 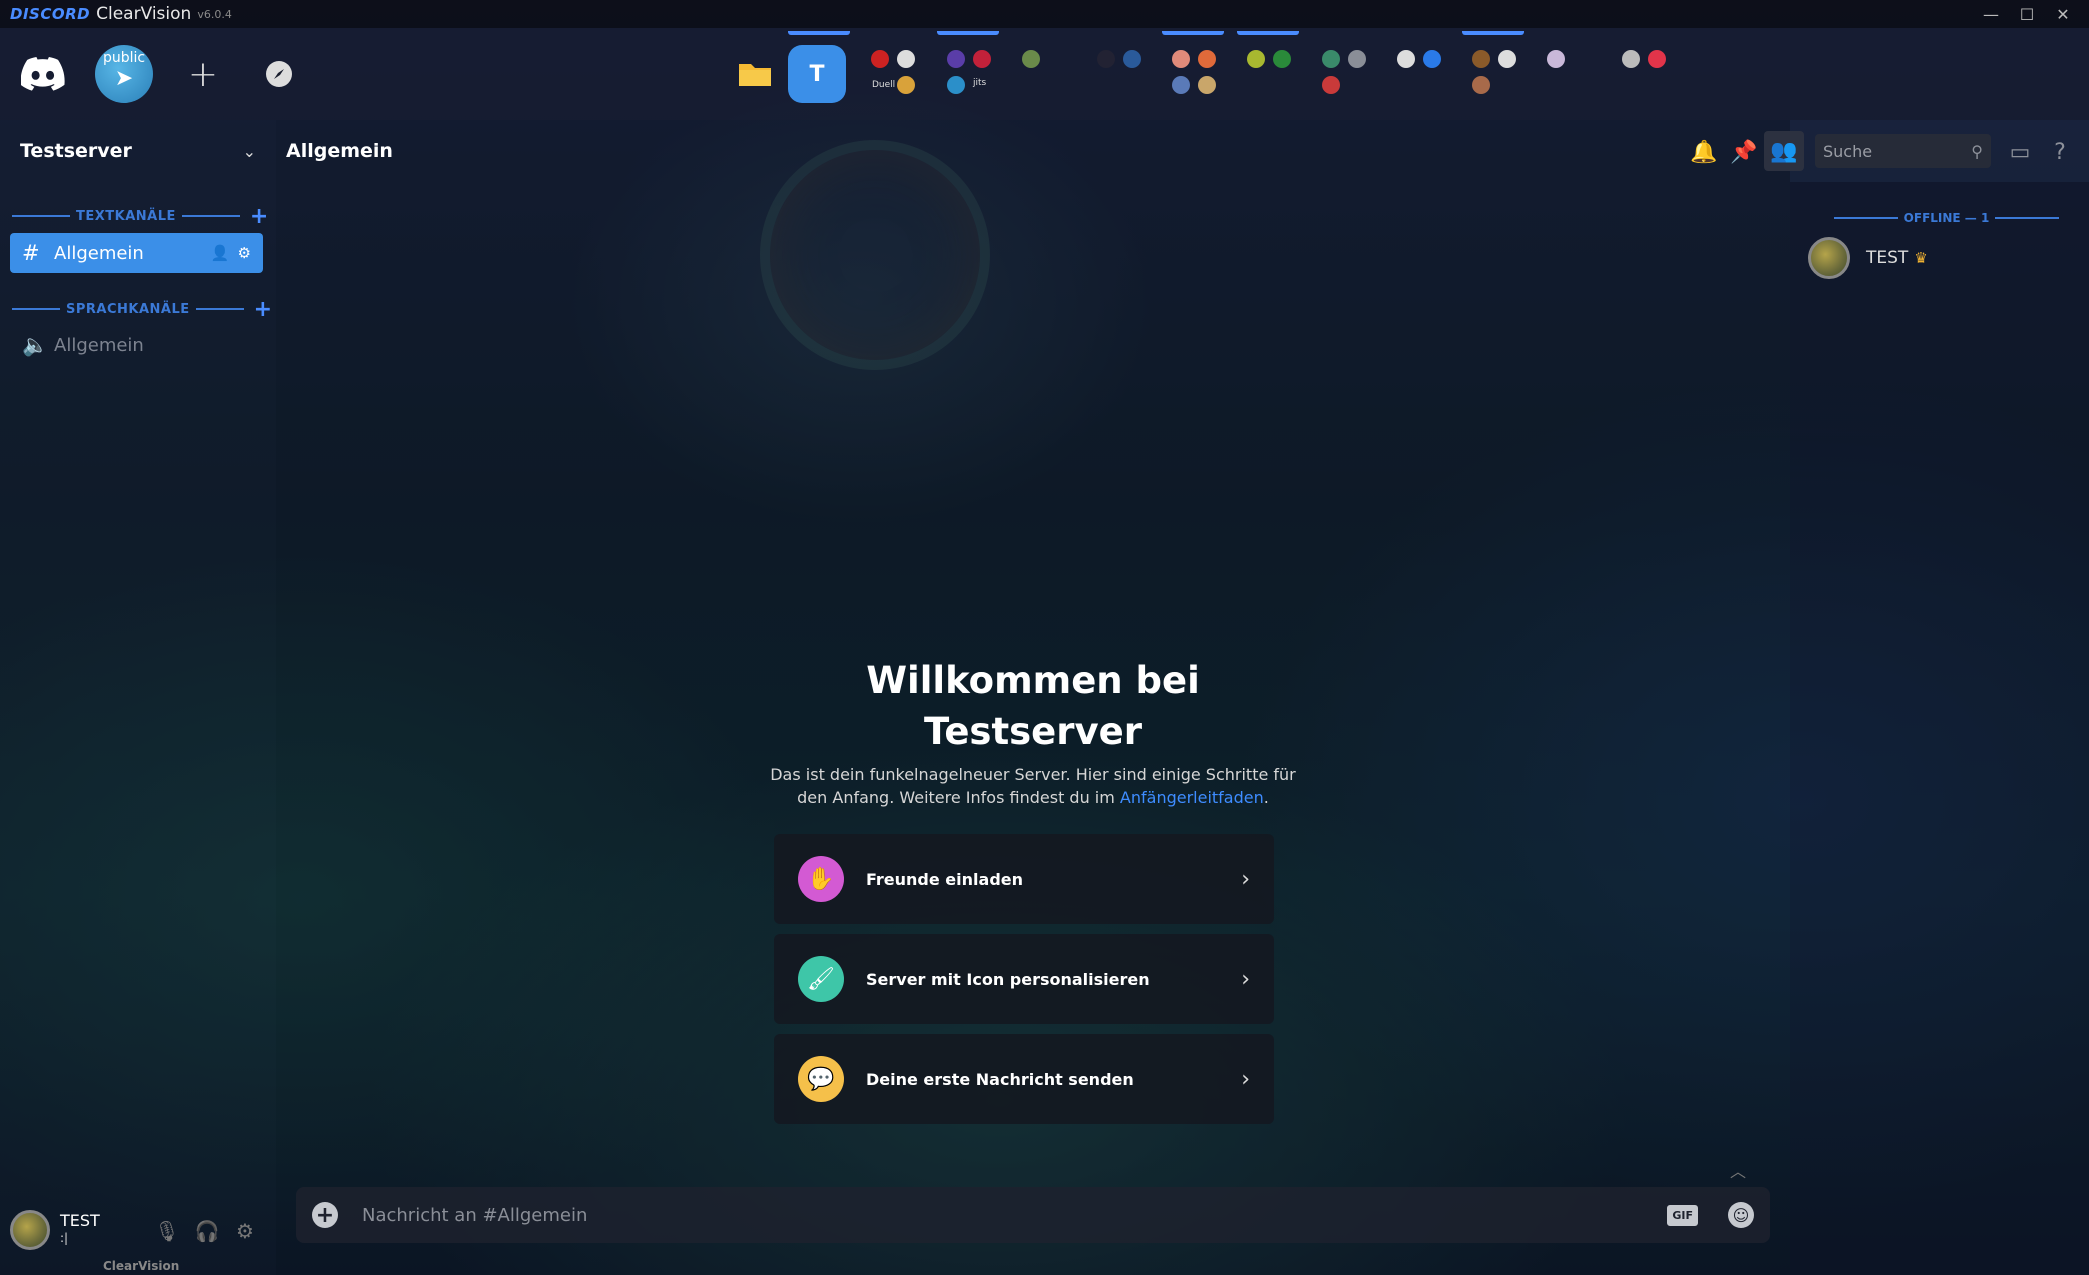 I want to click on maximize-button: ☐, so click(x=2027, y=14).